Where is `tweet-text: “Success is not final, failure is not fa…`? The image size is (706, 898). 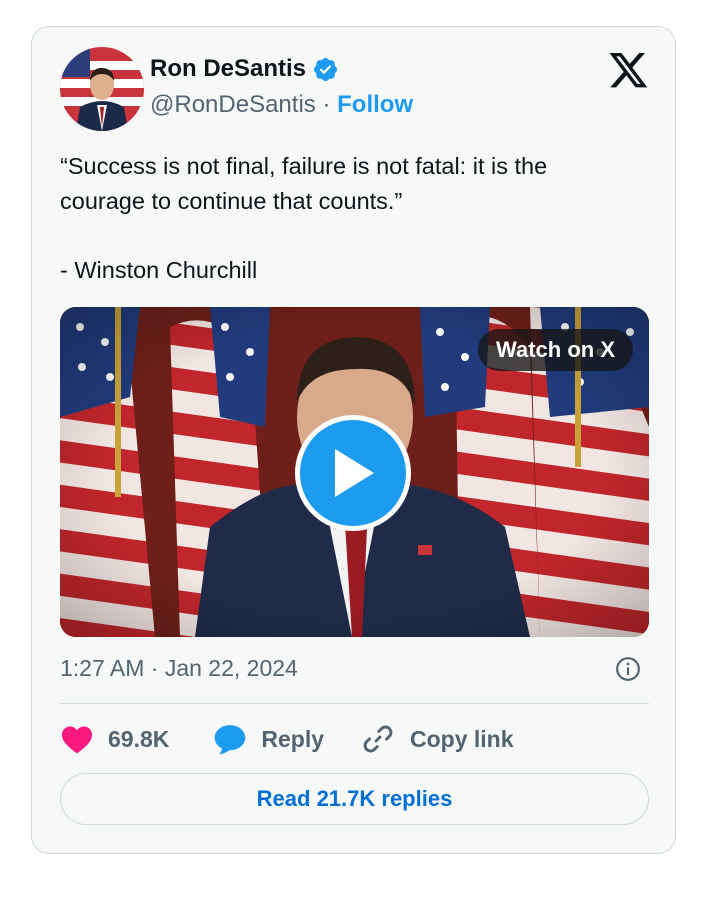
tweet-text: “Success is not final, failure is not fa… is located at coordinates (355, 218).